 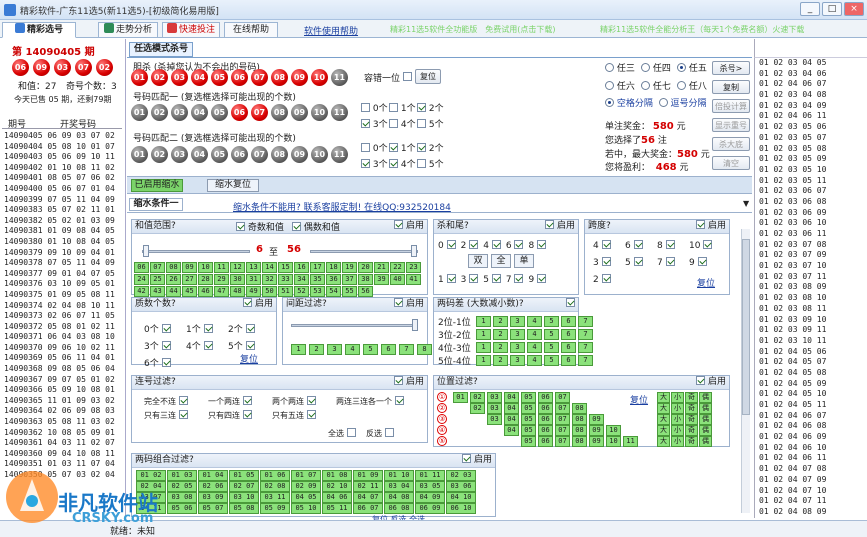 I want to click on result-row: 01 02 03 04 05, so click(x=811, y=63).